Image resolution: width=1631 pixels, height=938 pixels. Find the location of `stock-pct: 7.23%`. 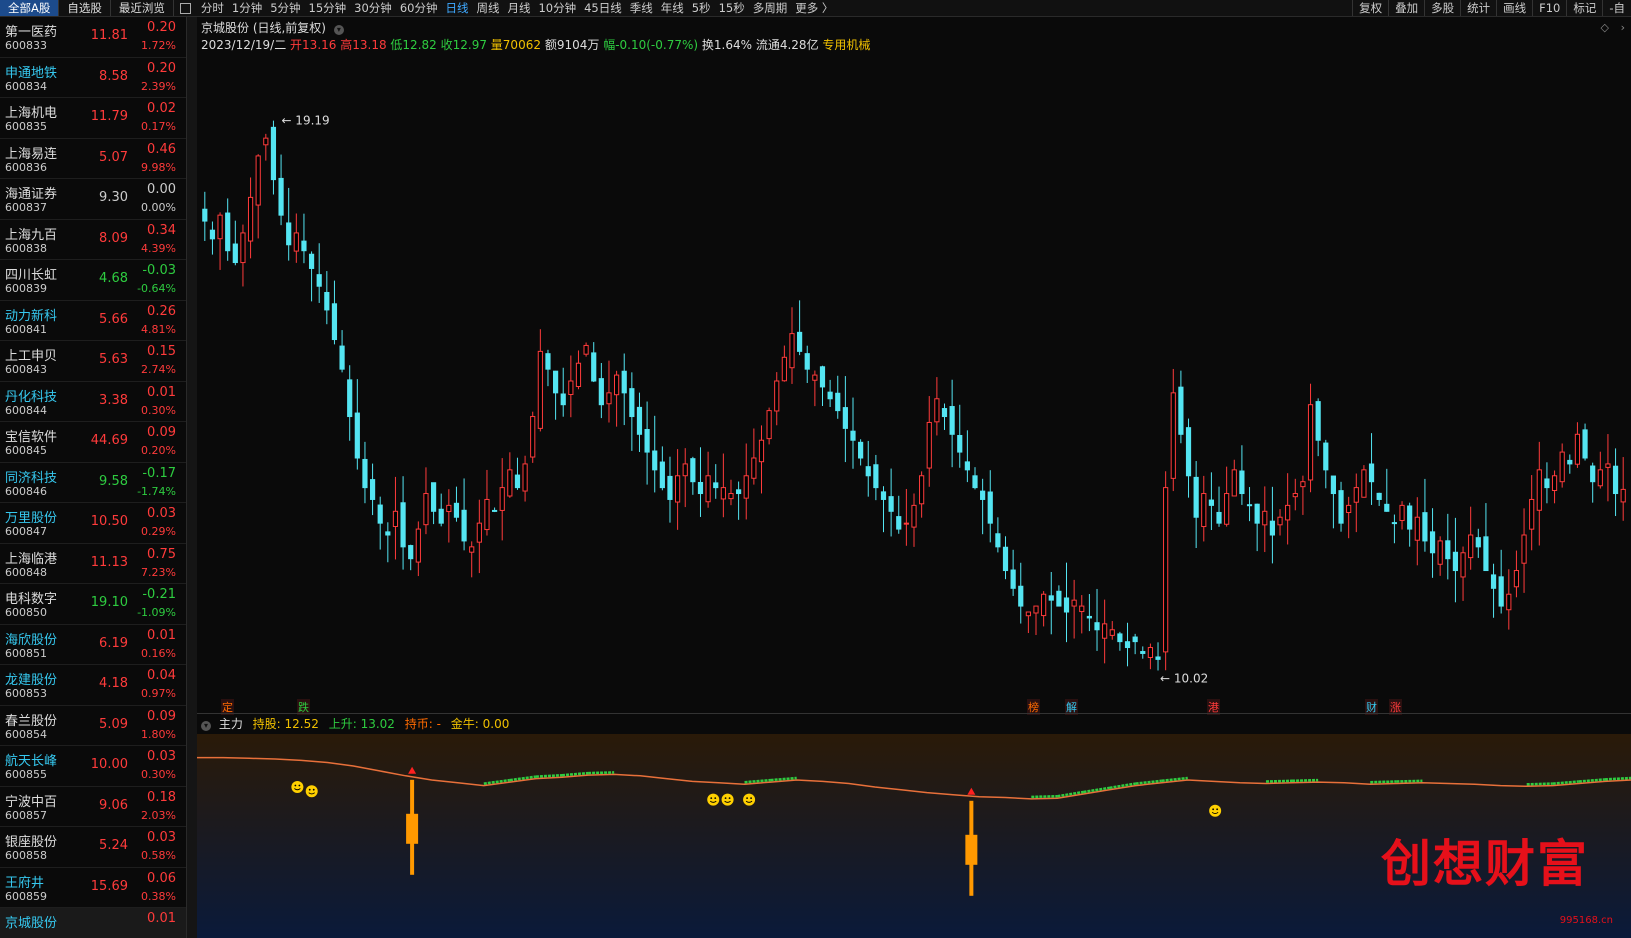

stock-pct: 7.23% is located at coordinates (158, 572).